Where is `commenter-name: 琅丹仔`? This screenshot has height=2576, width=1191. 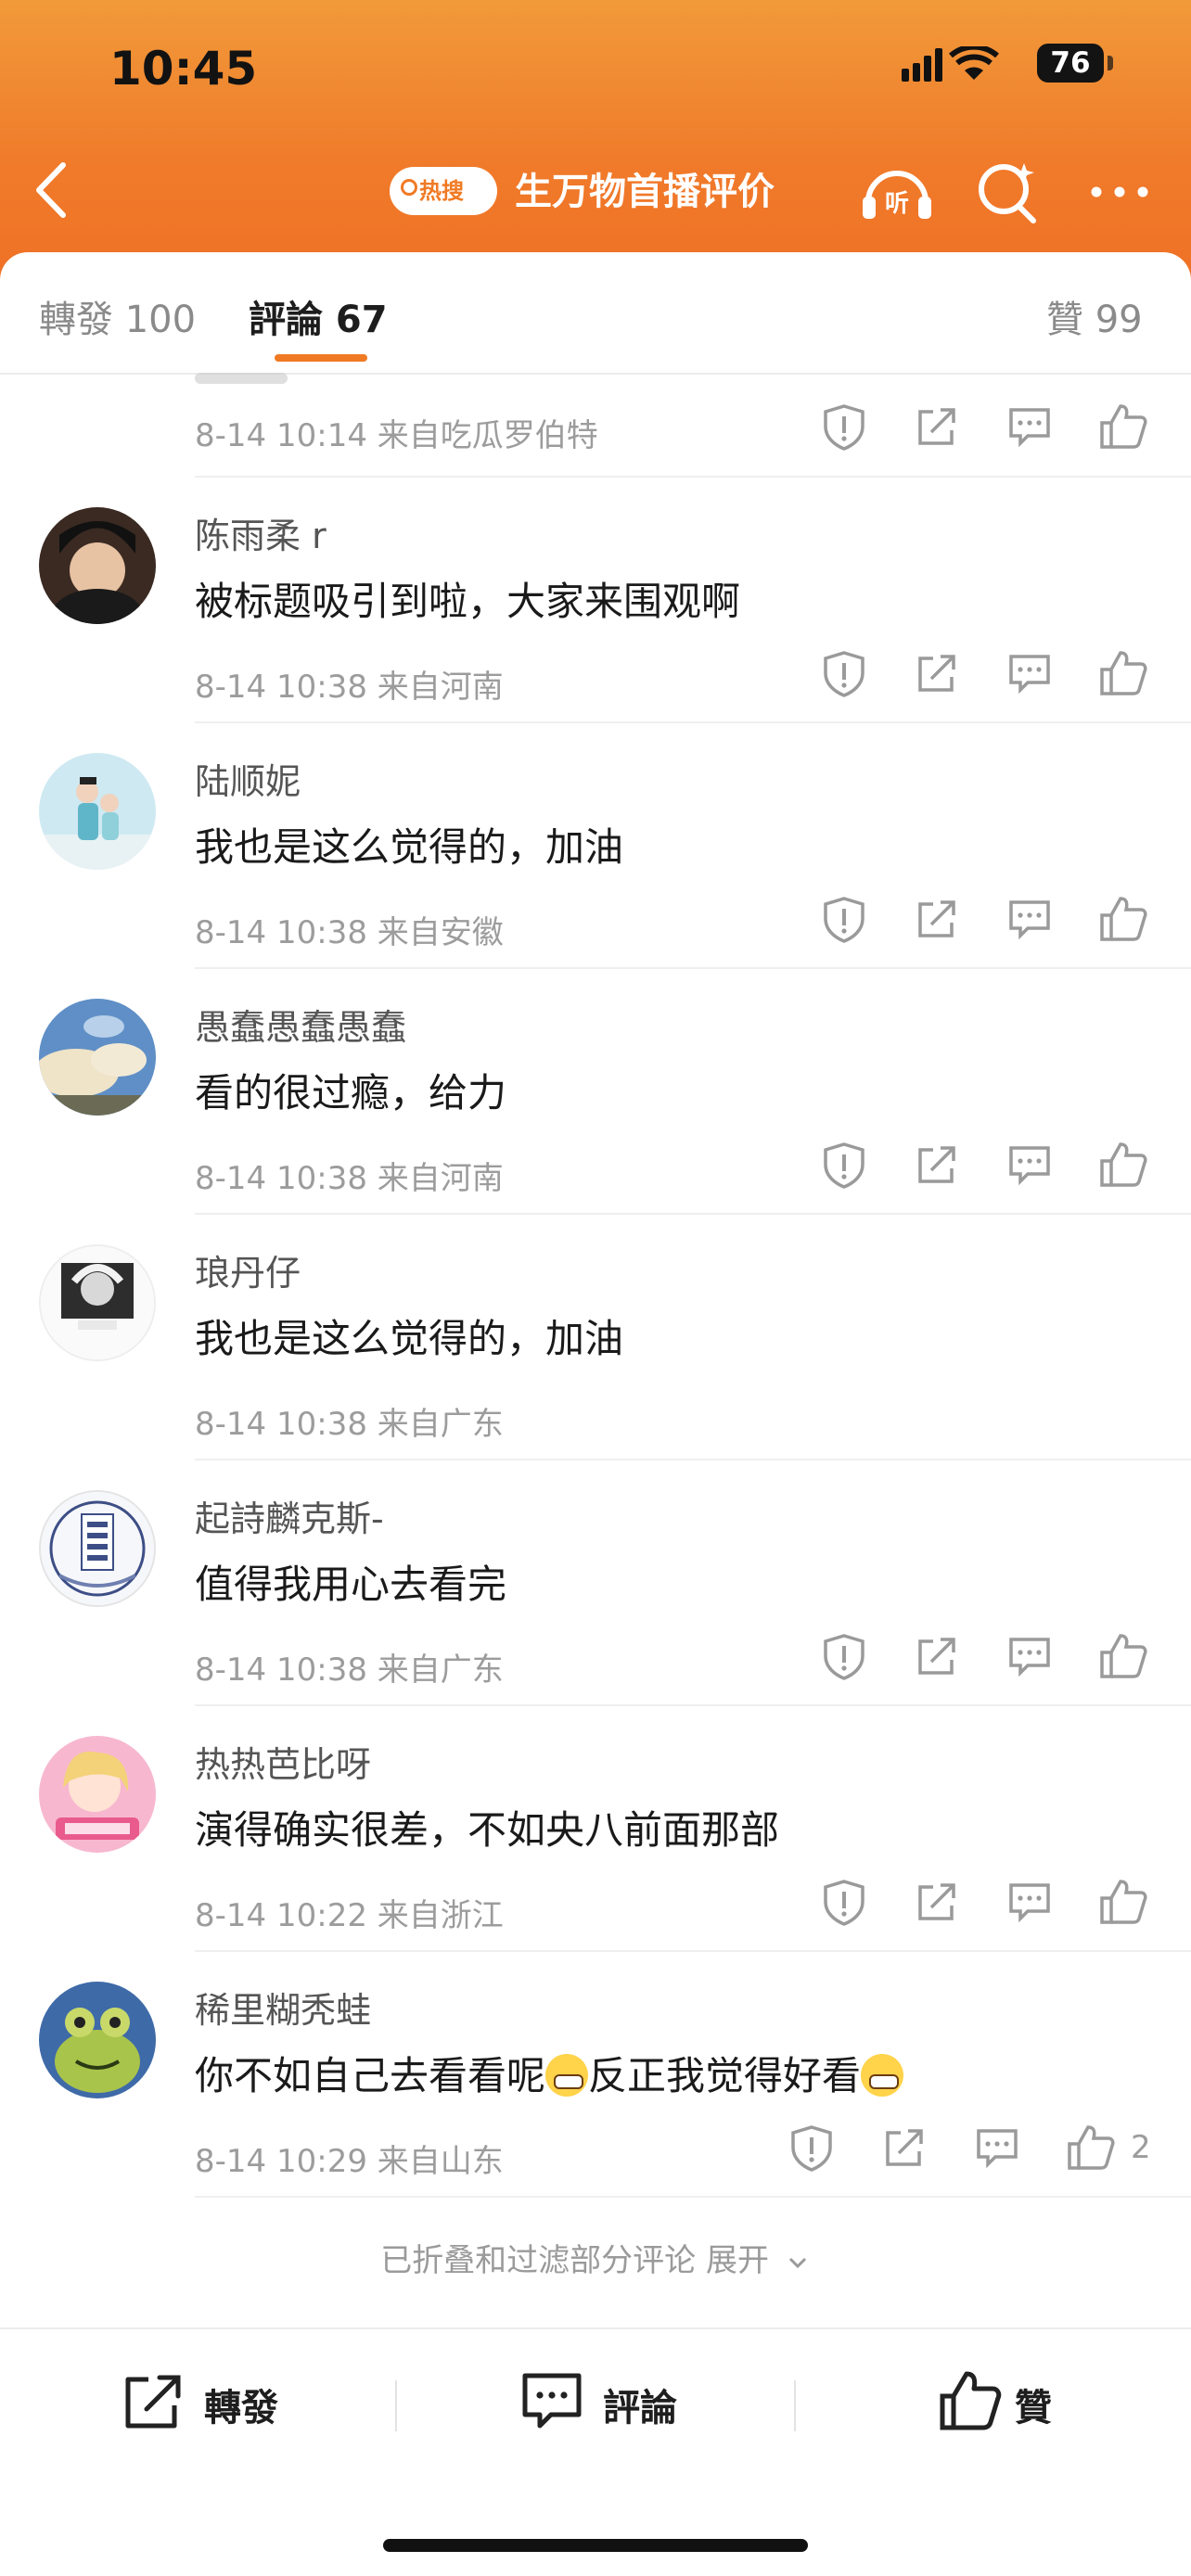 commenter-name: 琅丹仔 is located at coordinates (248, 1270).